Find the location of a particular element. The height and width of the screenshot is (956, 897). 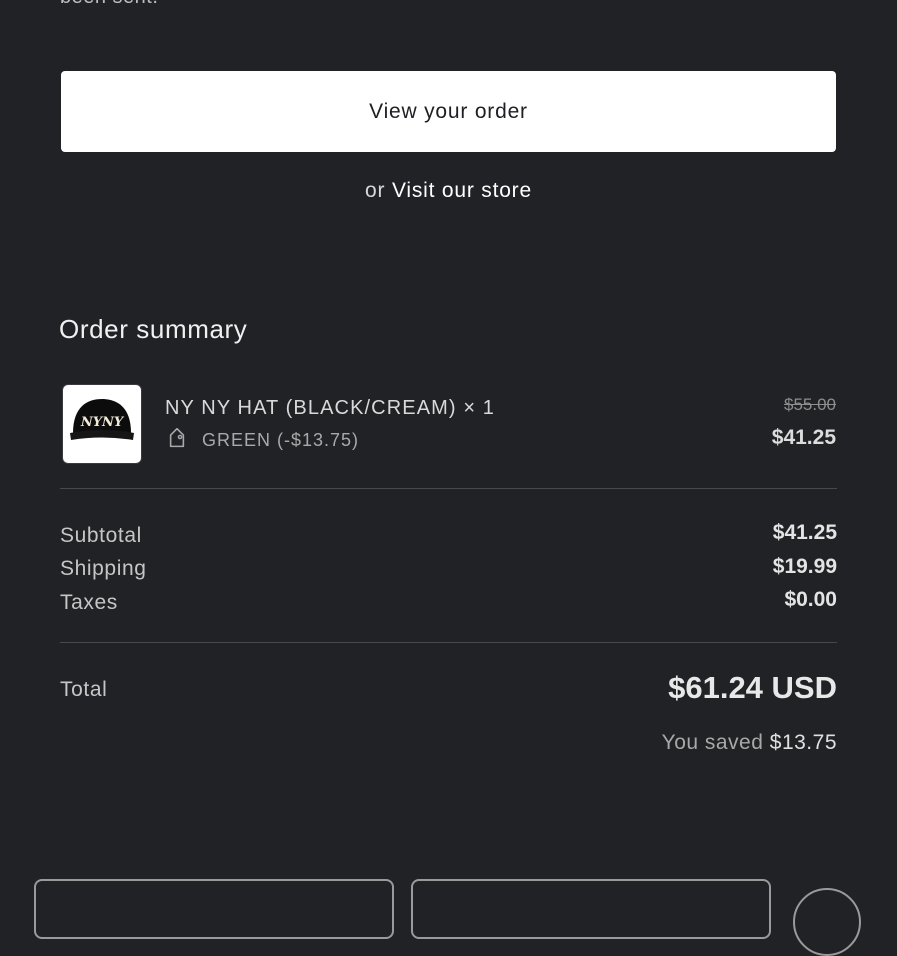

discount-row: GREEN (-$13.75) is located at coordinates (262, 439).